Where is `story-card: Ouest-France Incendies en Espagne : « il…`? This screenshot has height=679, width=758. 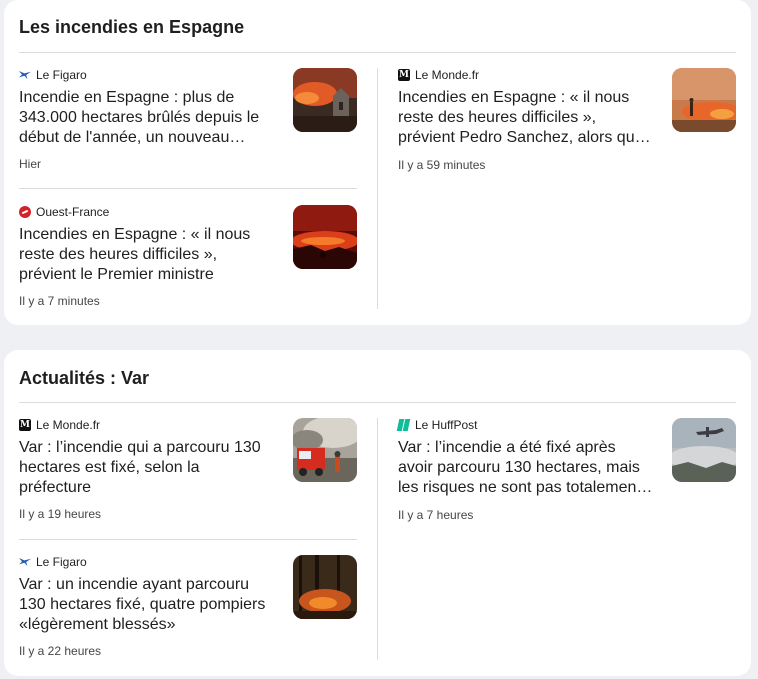
story-card: Ouest-France Incendies en Espagne : « il… is located at coordinates (188, 265).